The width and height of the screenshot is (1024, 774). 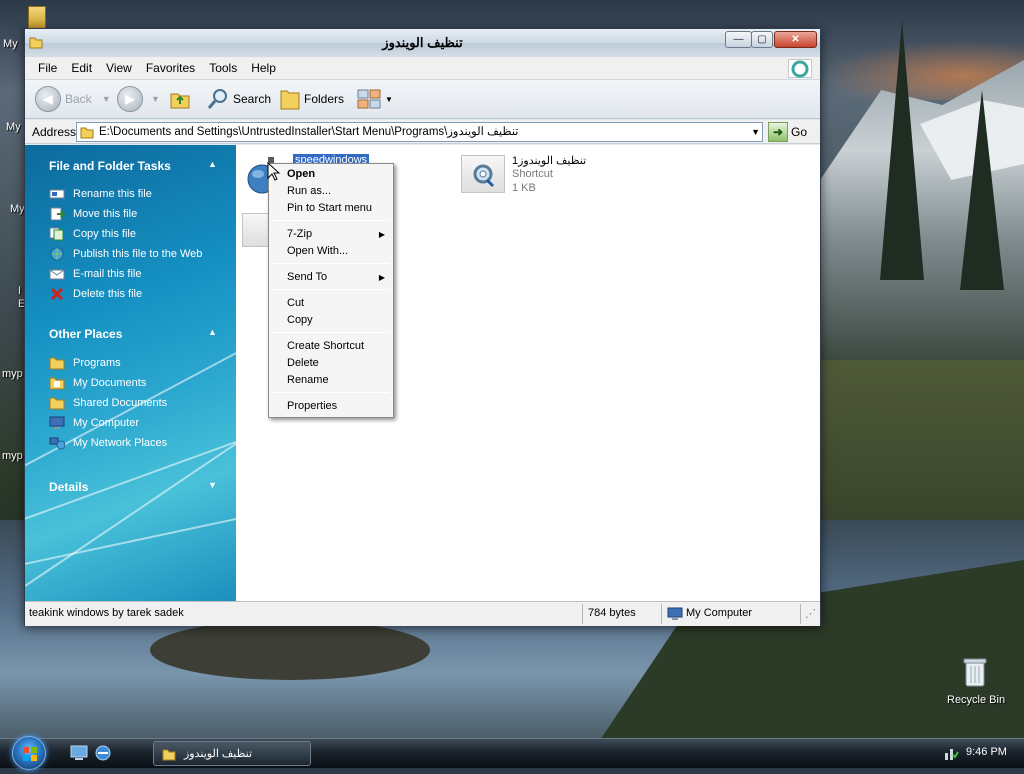 What do you see at coordinates (582, 614) in the screenshot?
I see `status-divider` at bounding box center [582, 614].